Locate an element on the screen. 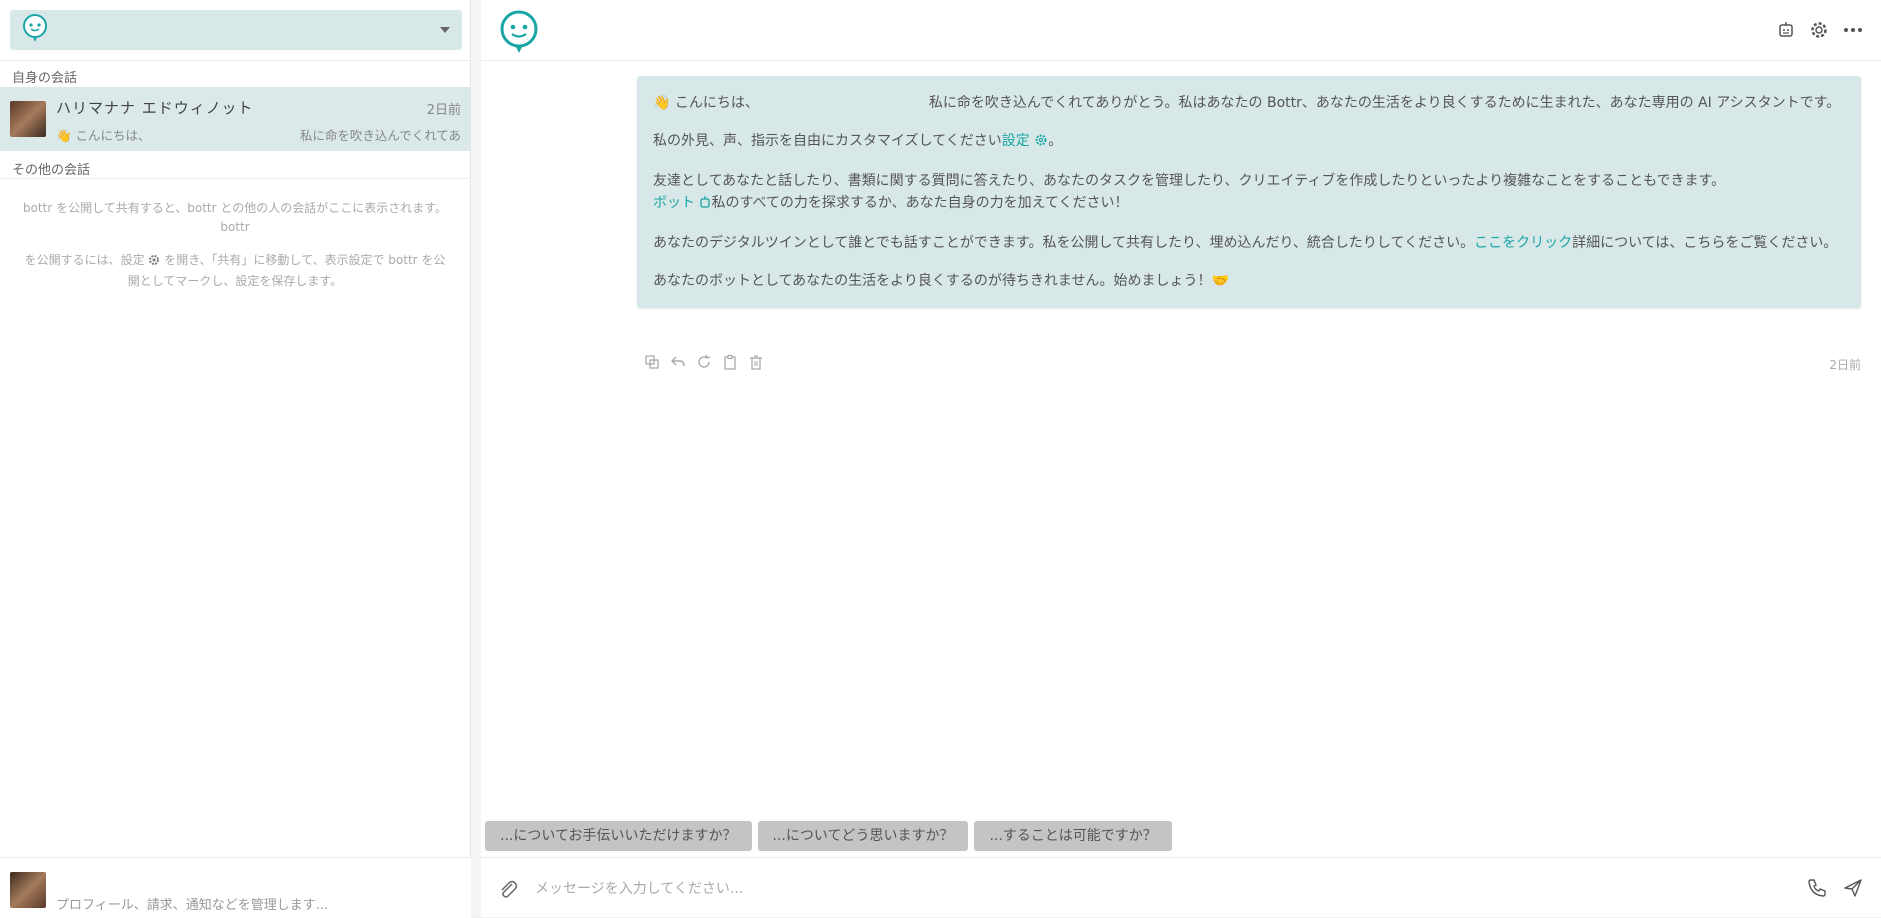 The width and height of the screenshot is (1881, 918). sidebar-separator is located at coordinates (476, 458).